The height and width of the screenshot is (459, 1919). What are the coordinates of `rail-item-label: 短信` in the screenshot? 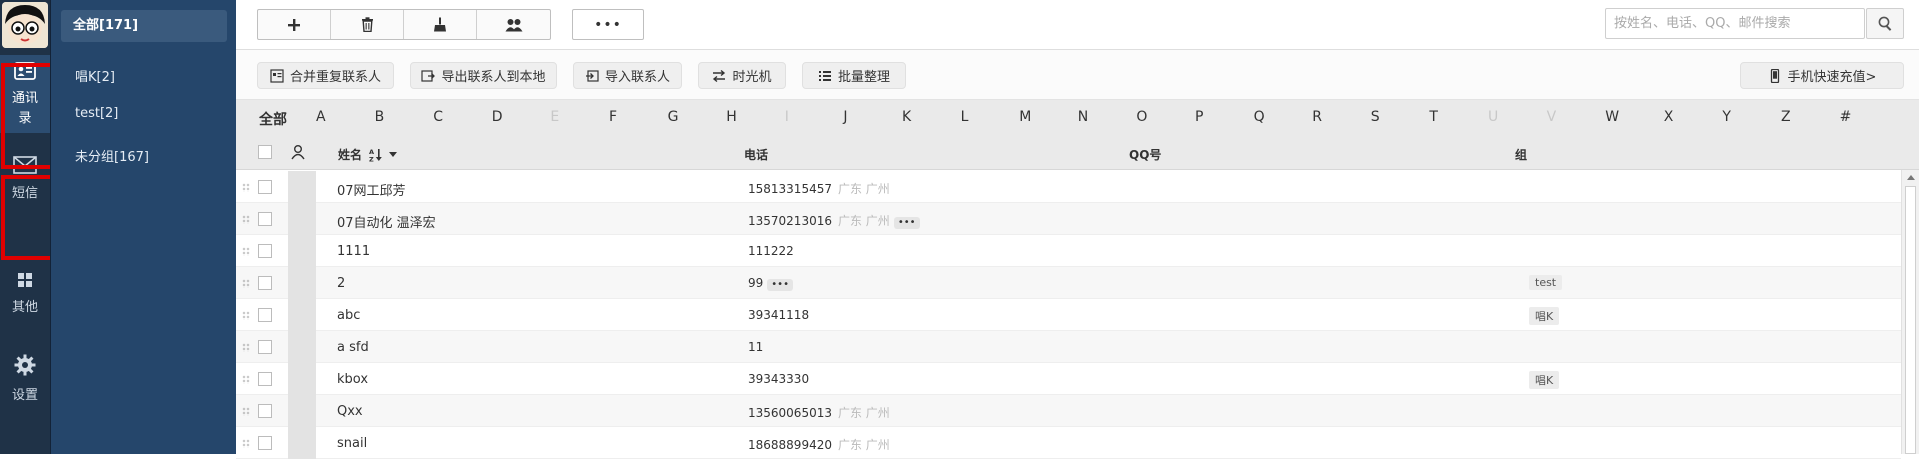 It's located at (24, 193).